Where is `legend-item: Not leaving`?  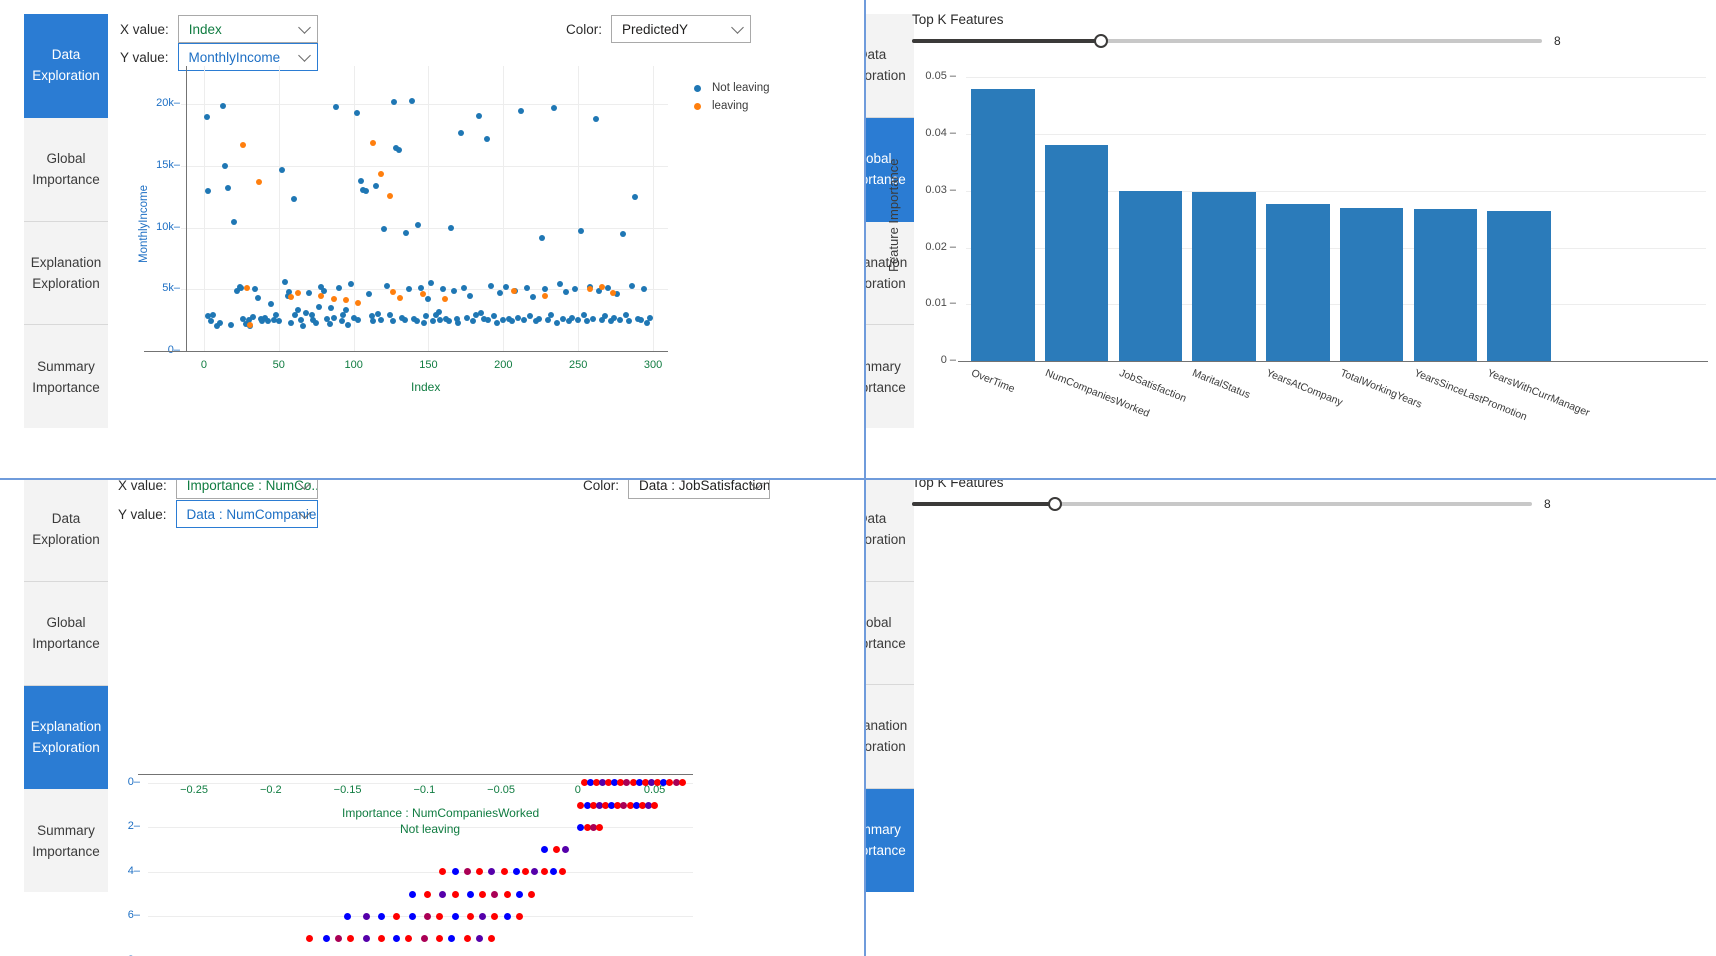
legend-item: Not leaving is located at coordinates (732, 88).